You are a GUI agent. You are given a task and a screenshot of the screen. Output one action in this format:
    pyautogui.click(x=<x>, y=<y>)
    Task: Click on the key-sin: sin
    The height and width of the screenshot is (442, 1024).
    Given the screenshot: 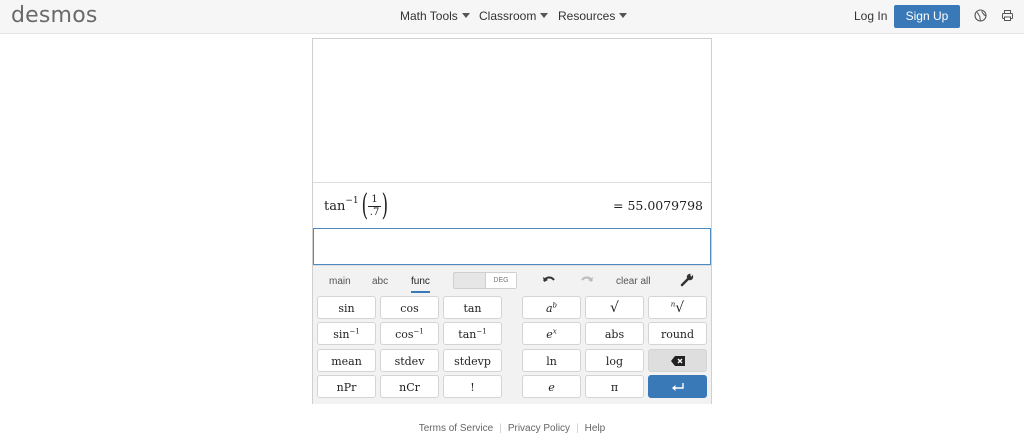 What is the action you would take?
    pyautogui.click(x=346, y=307)
    